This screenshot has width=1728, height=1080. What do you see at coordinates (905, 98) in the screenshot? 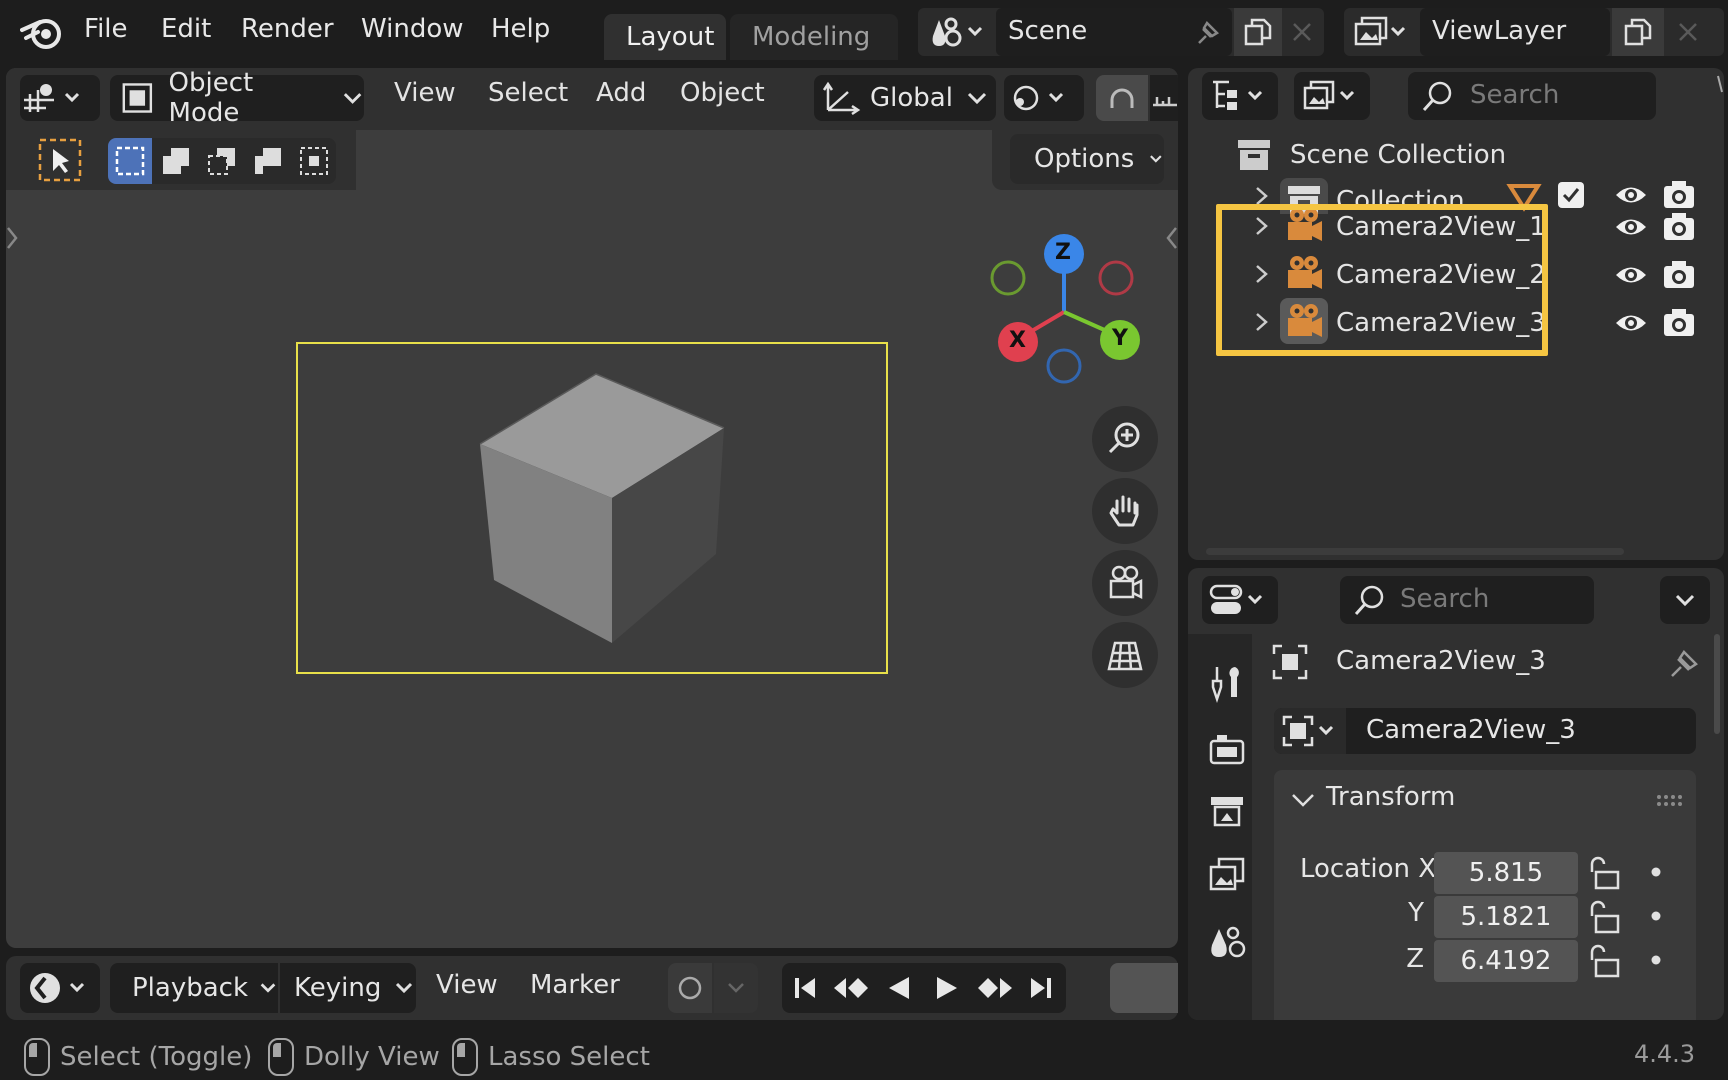
I see `orientation-dropdown: Global` at bounding box center [905, 98].